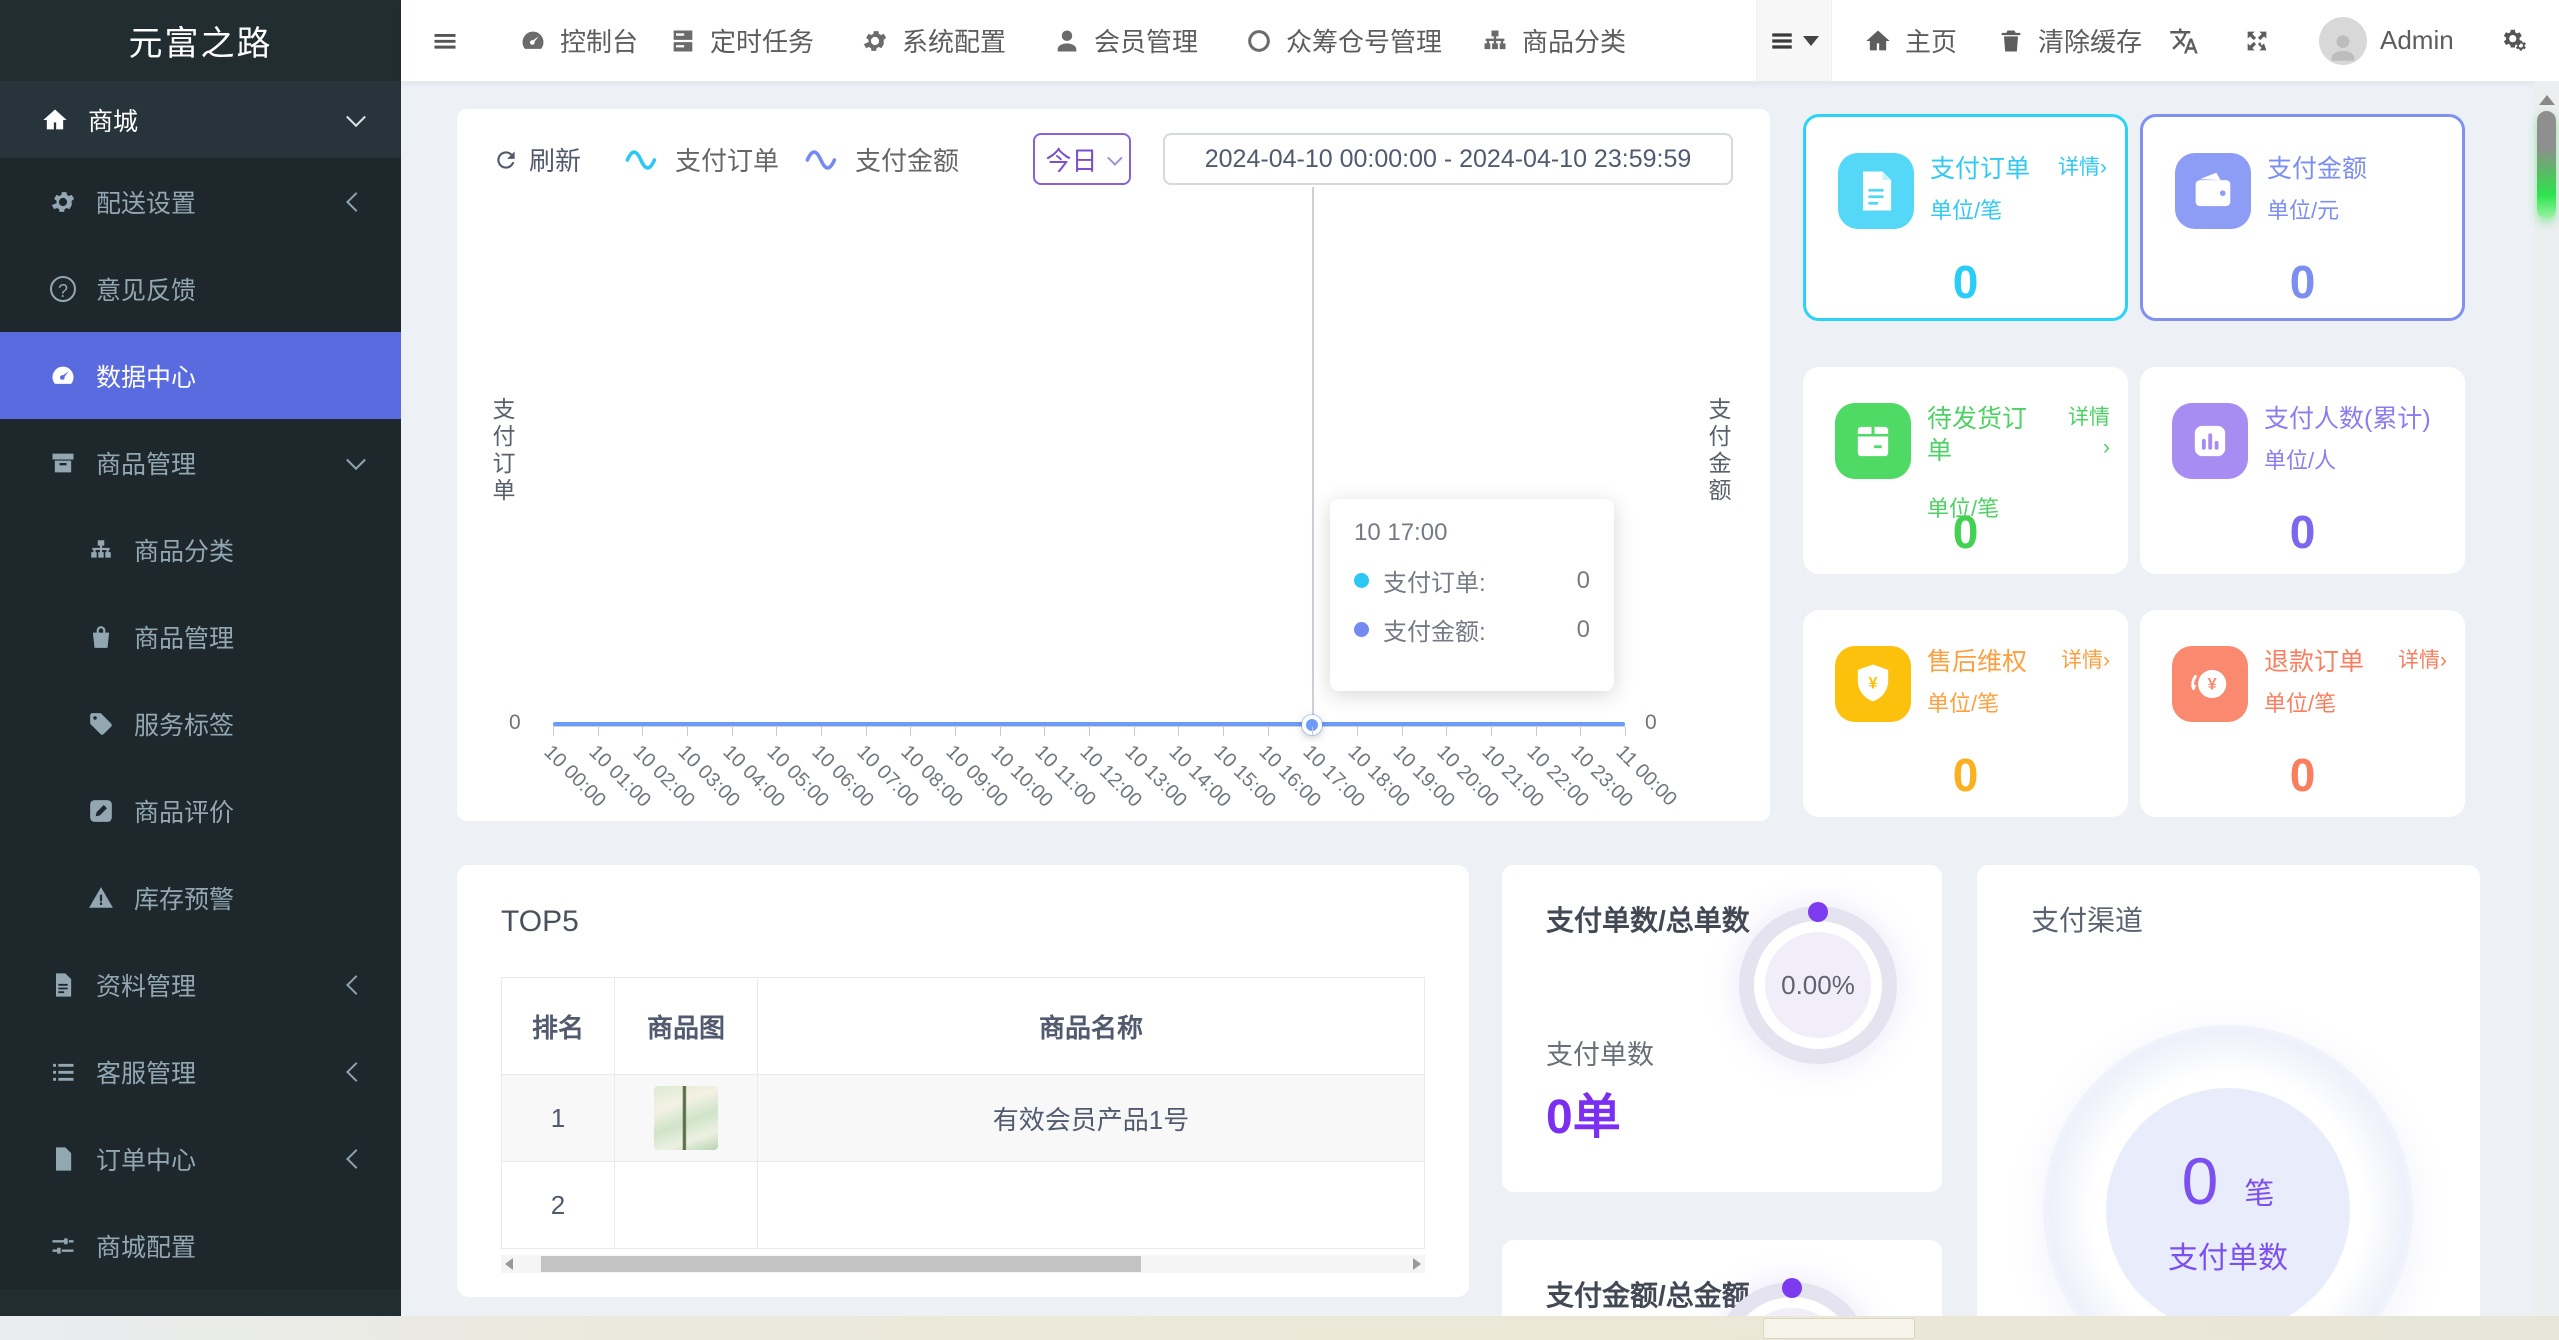 This screenshot has width=2559, height=1340. What do you see at coordinates (1472, 580) in the screenshot?
I see `tooltip-row: 支付订单: 0` at bounding box center [1472, 580].